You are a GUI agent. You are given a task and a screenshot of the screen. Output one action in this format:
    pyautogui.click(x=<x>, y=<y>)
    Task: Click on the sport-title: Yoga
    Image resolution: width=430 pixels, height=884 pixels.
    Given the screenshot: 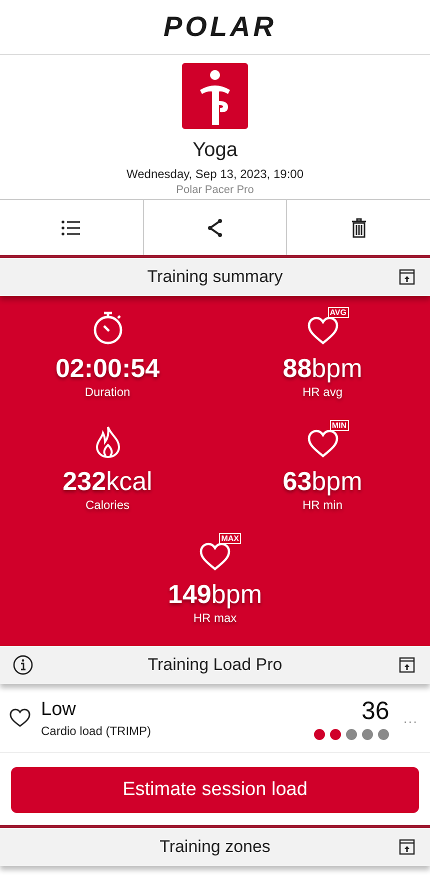 What is the action you would take?
    pyautogui.click(x=215, y=150)
    